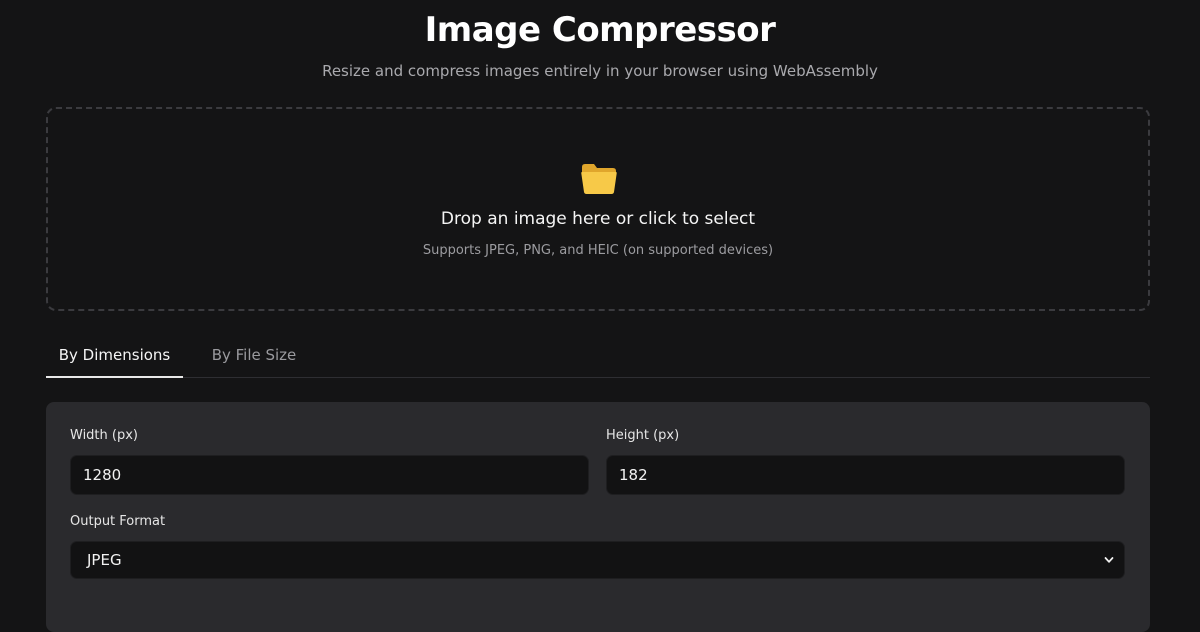  Describe the element at coordinates (329, 475) in the screenshot. I see `width-input` at that location.